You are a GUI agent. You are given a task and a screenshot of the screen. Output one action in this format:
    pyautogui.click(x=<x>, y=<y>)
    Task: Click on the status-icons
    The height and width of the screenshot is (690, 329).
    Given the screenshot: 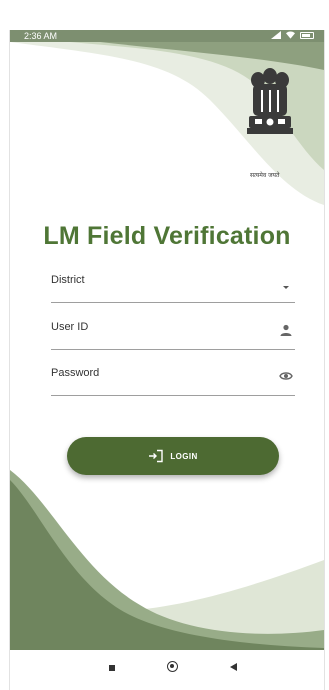 What is the action you would take?
    pyautogui.click(x=292, y=35)
    